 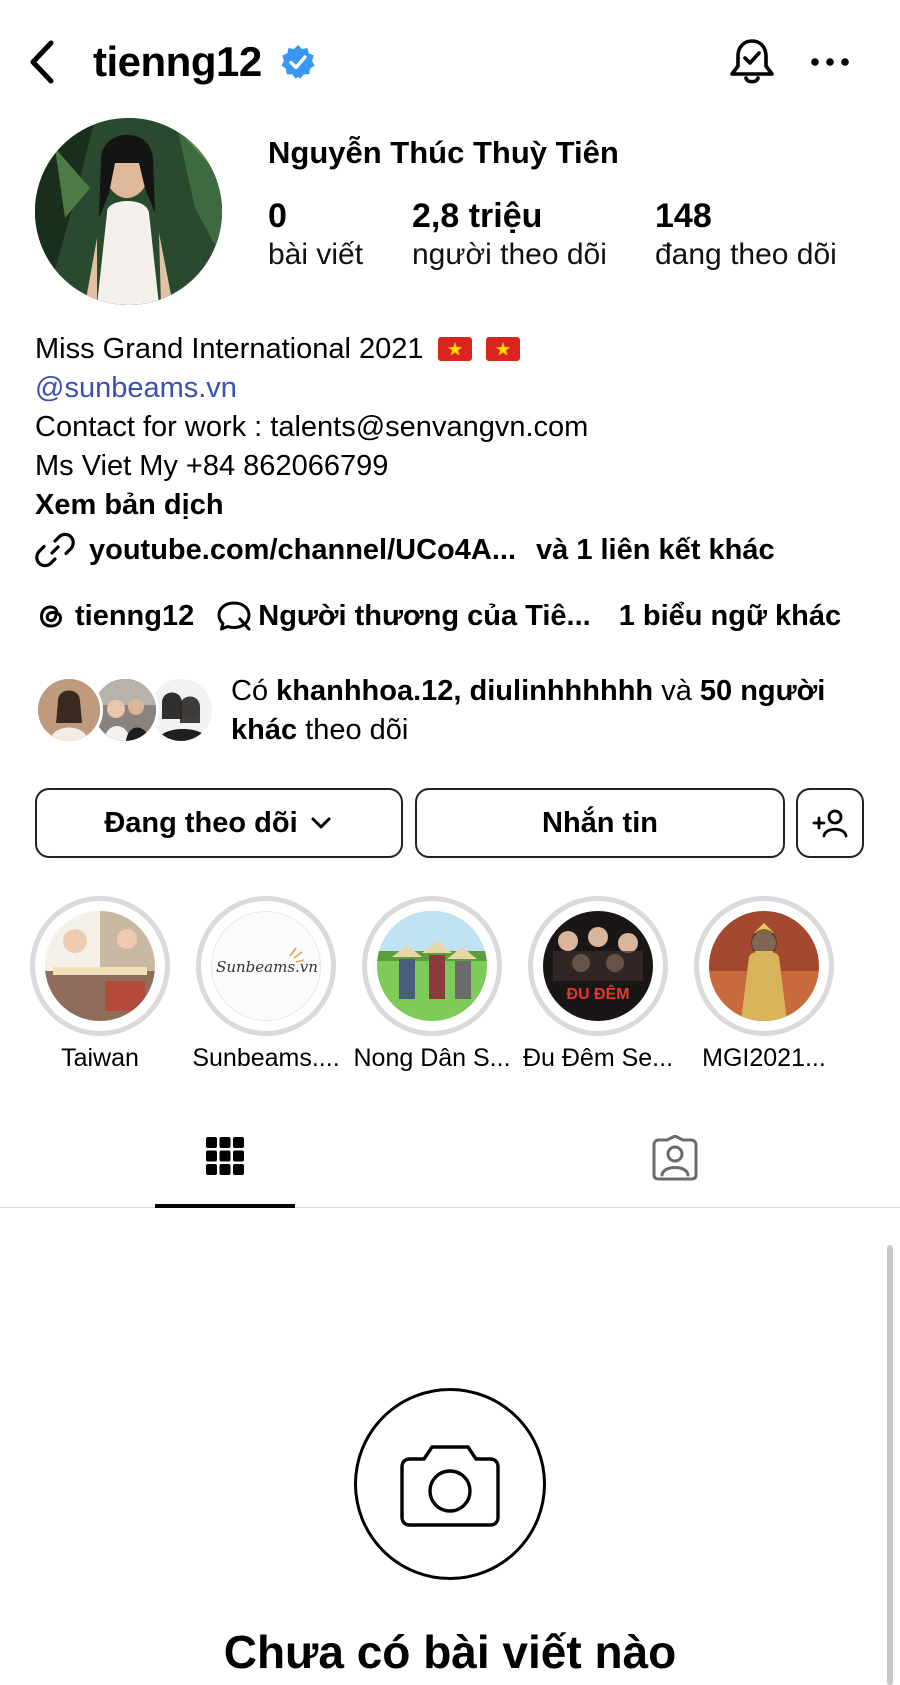 What do you see at coordinates (450, 1652) in the screenshot?
I see `empty-state-title: Chưa có bài viết nào` at bounding box center [450, 1652].